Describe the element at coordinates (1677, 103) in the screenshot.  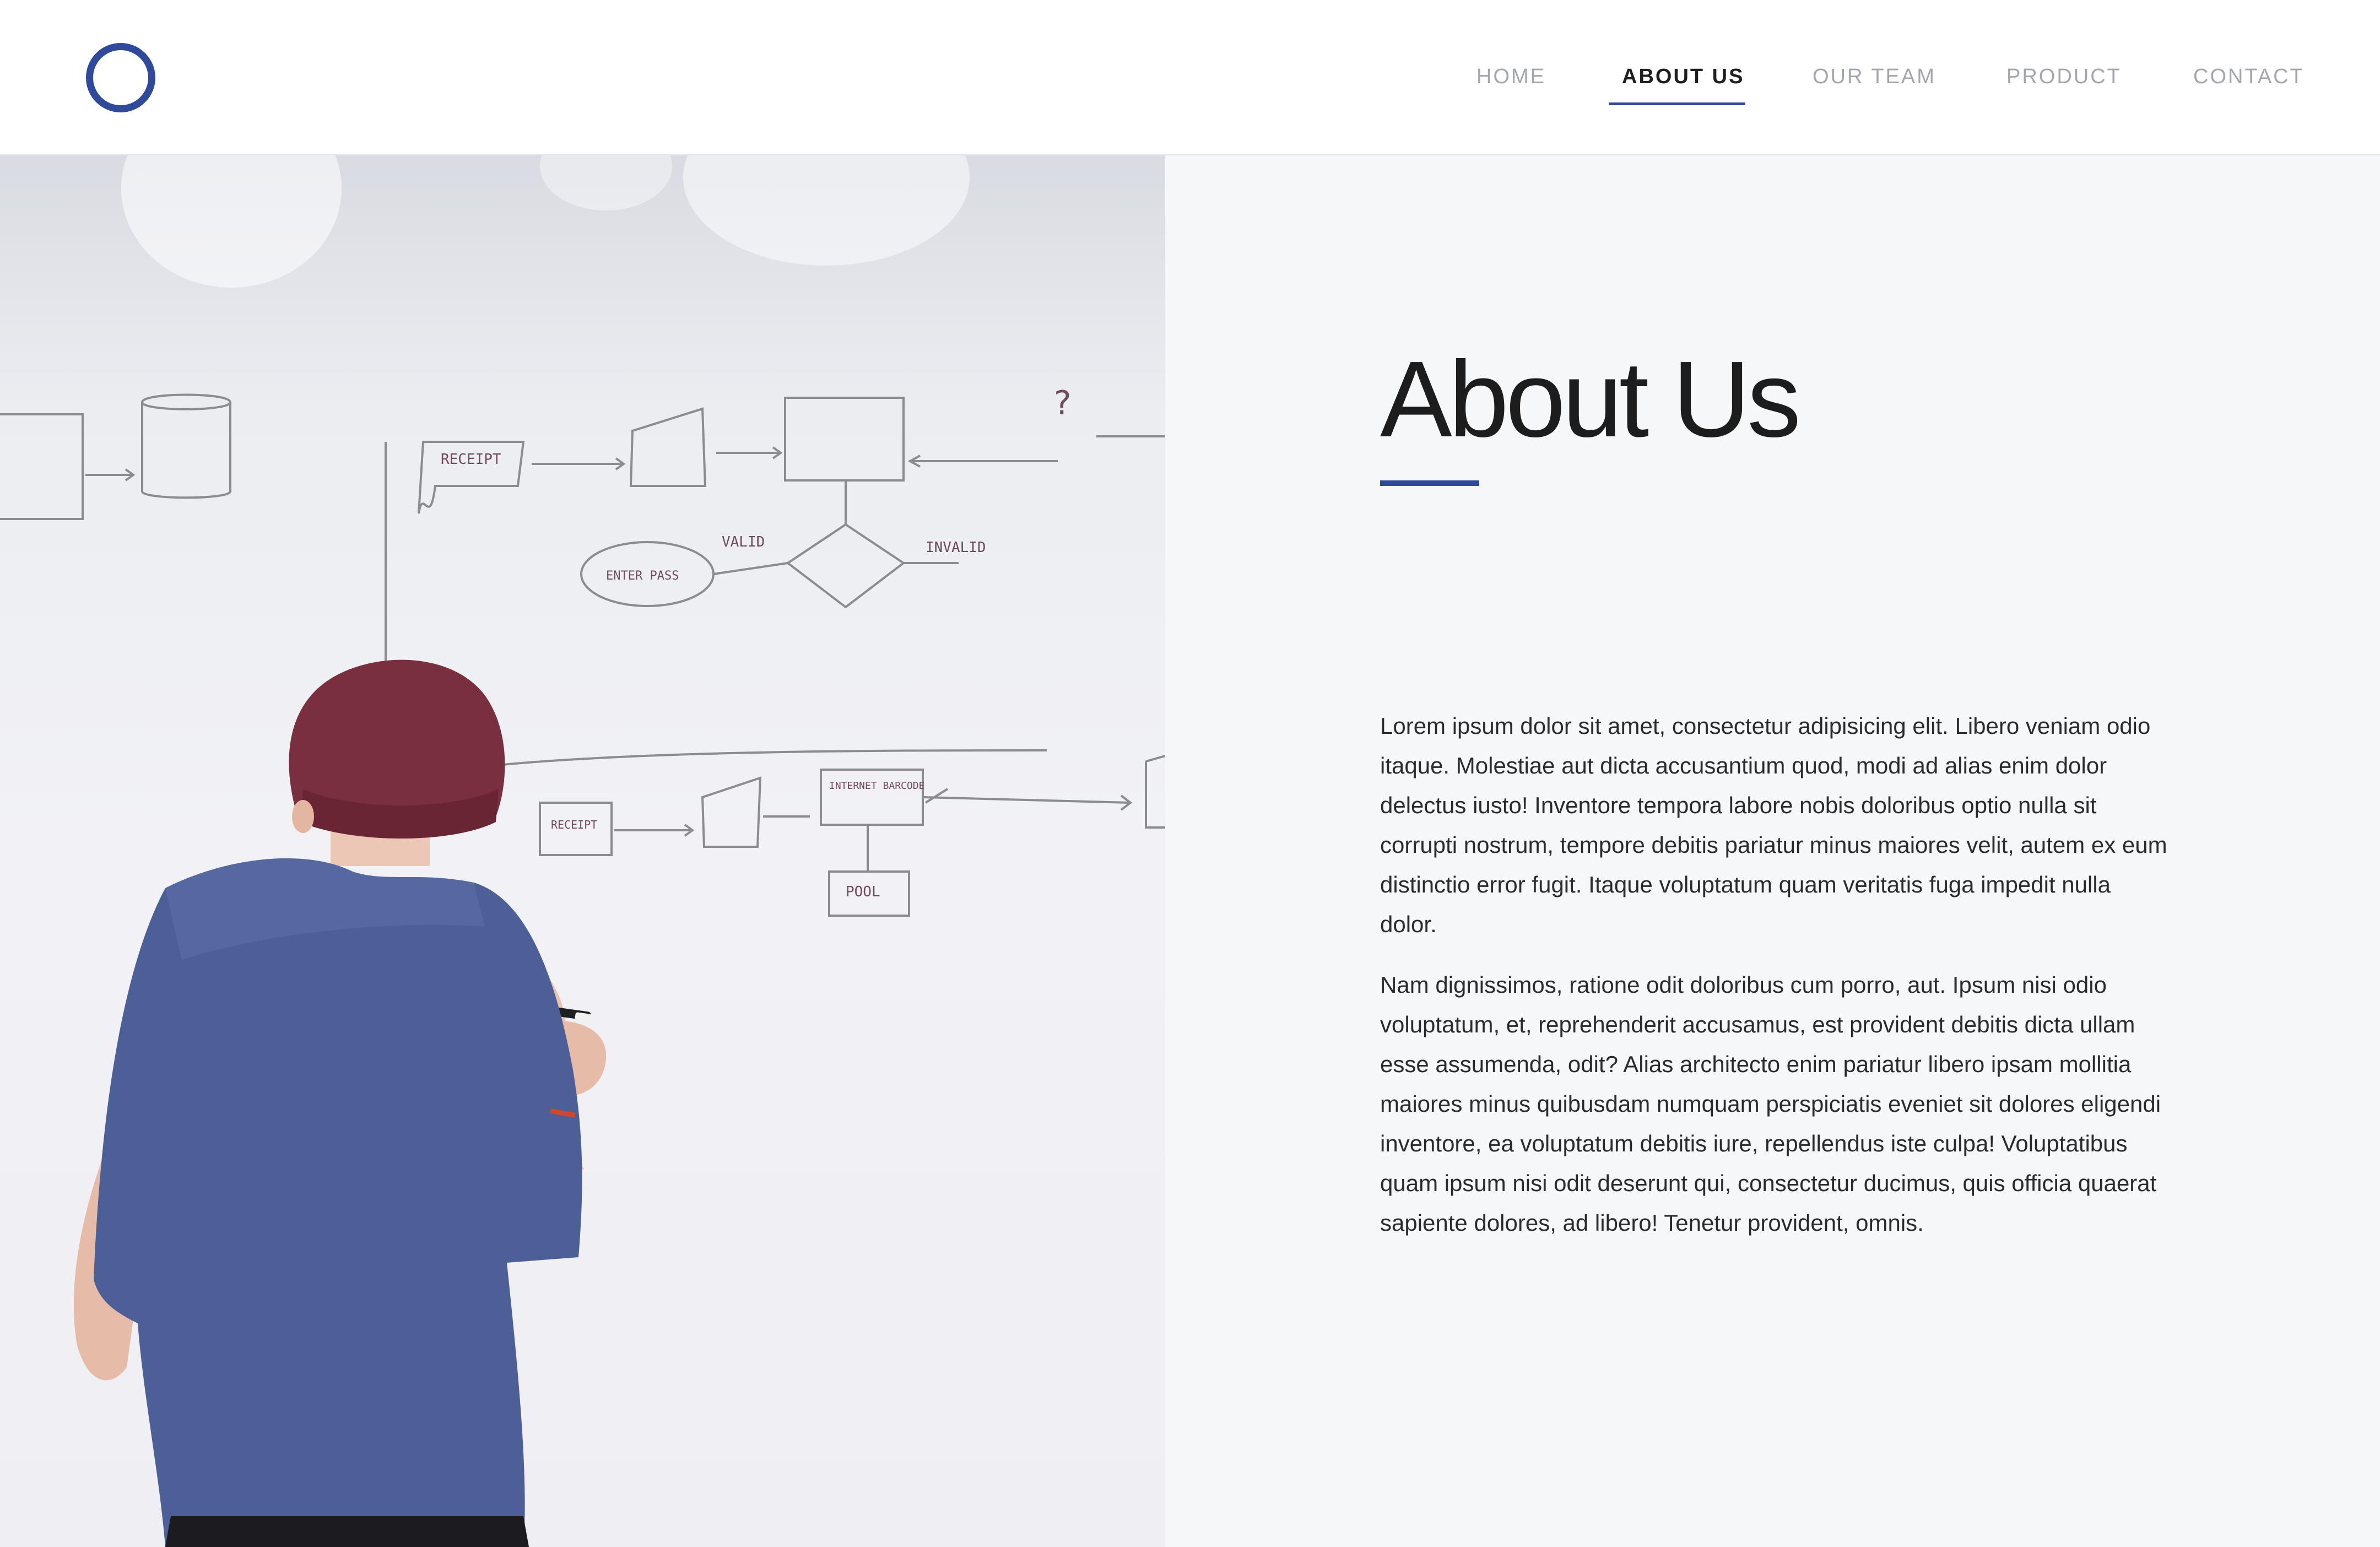
I see `active-nav-underline` at that location.